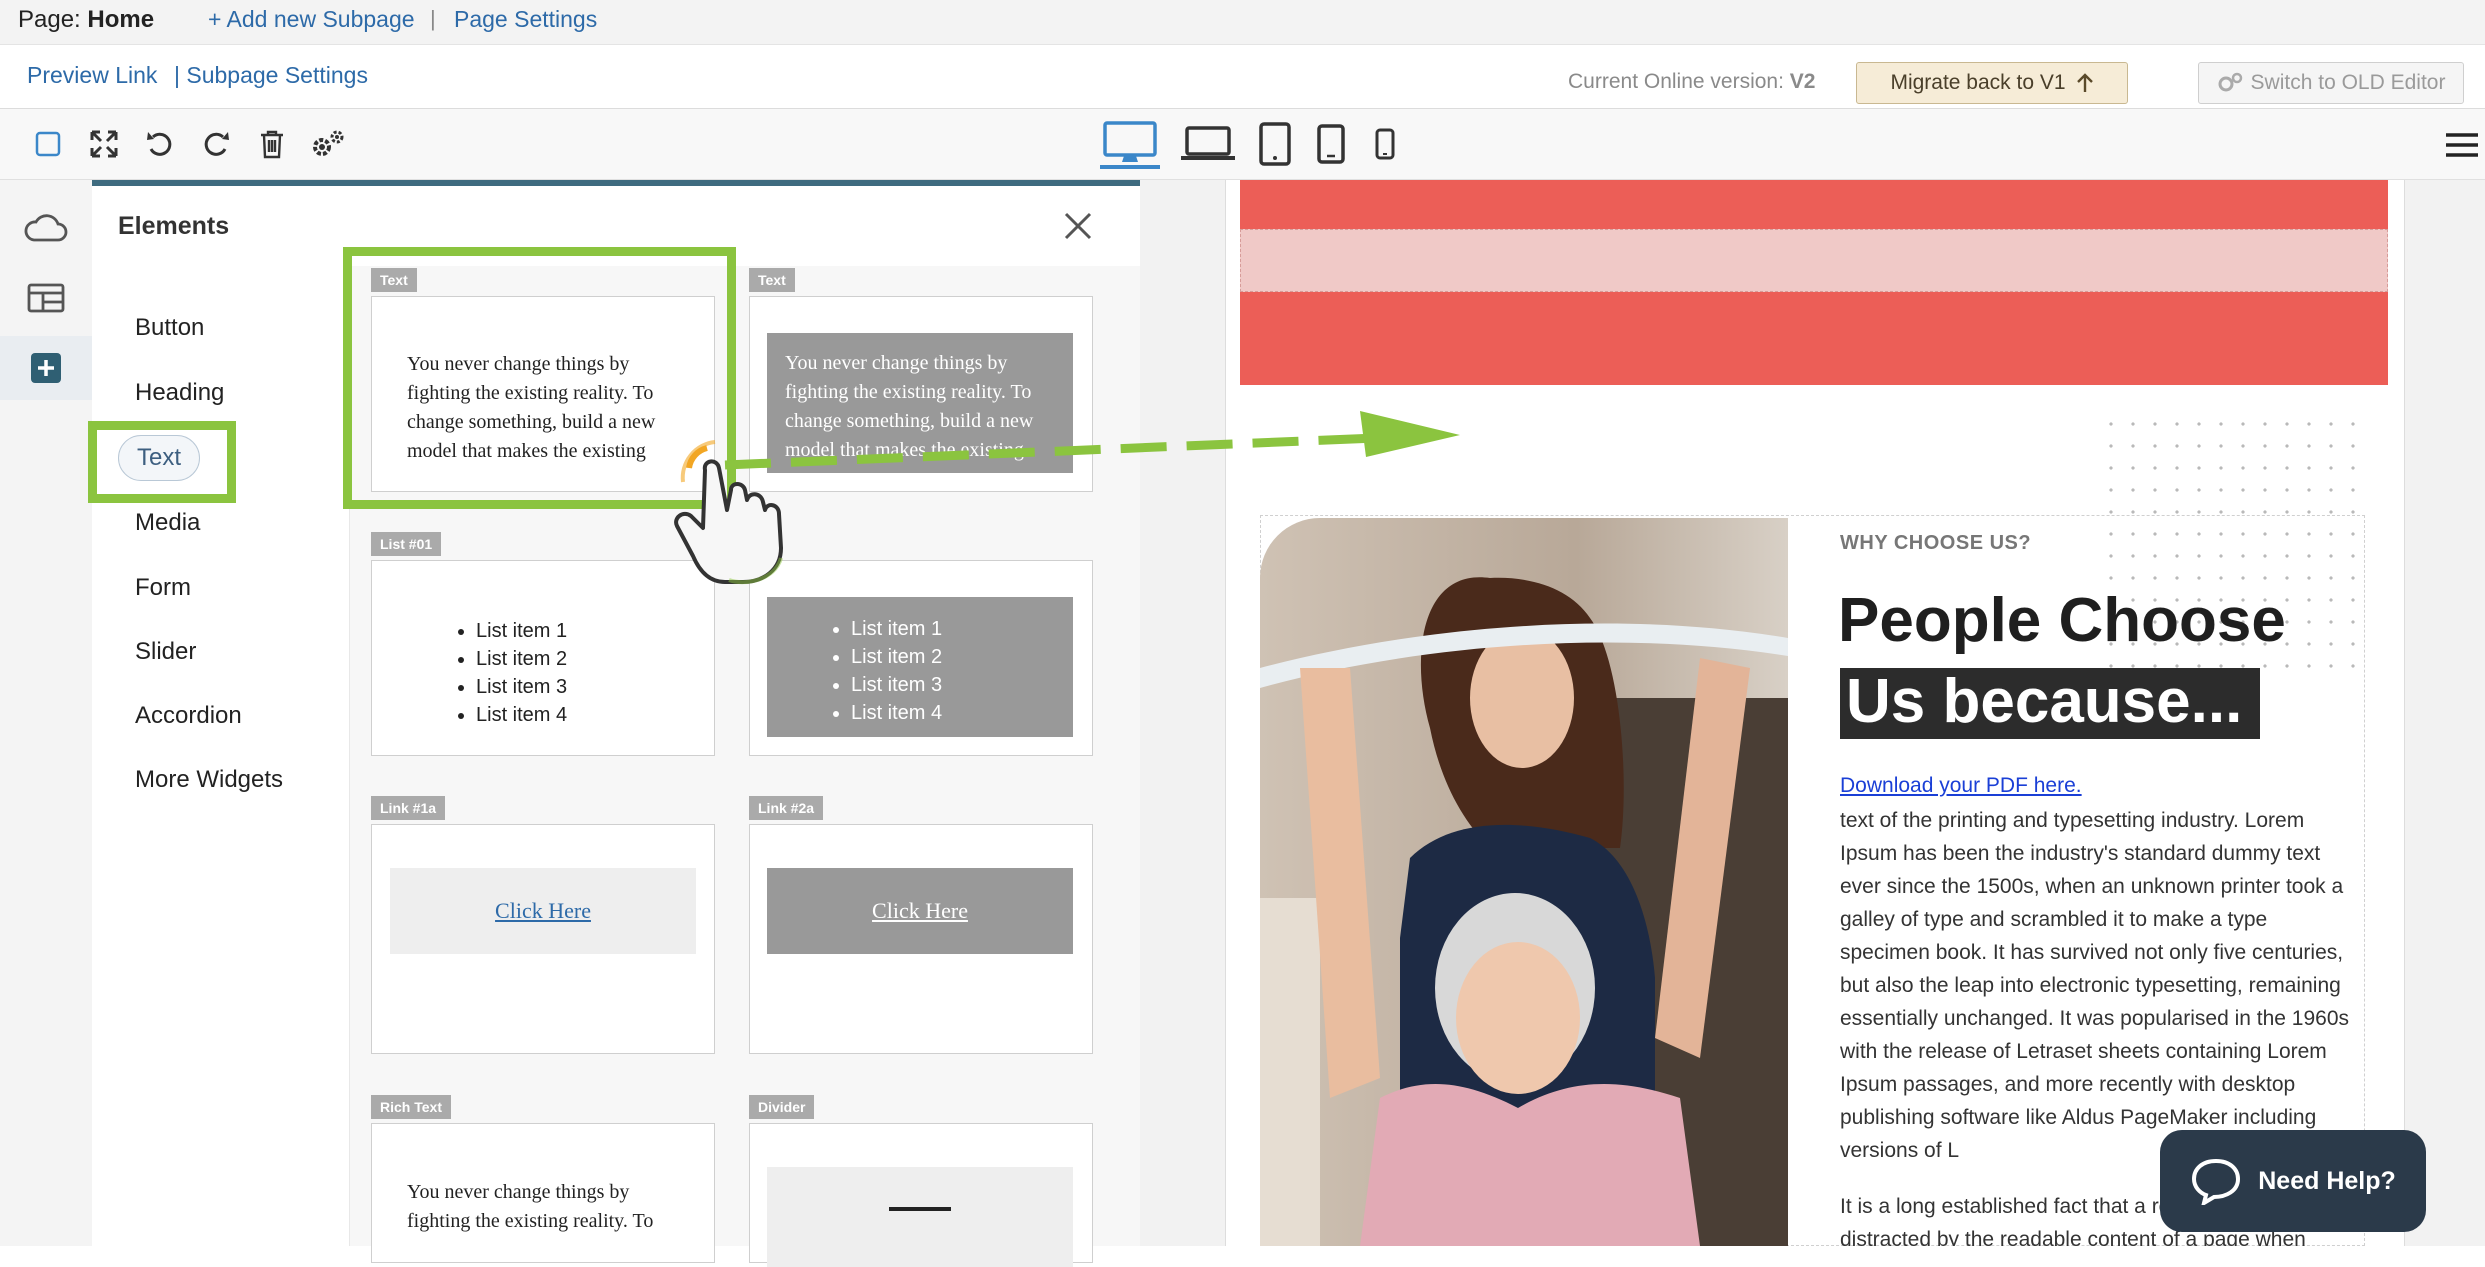 Image resolution: width=2485 pixels, height=1267 pixels. I want to click on laptop-icon, so click(1208, 144).